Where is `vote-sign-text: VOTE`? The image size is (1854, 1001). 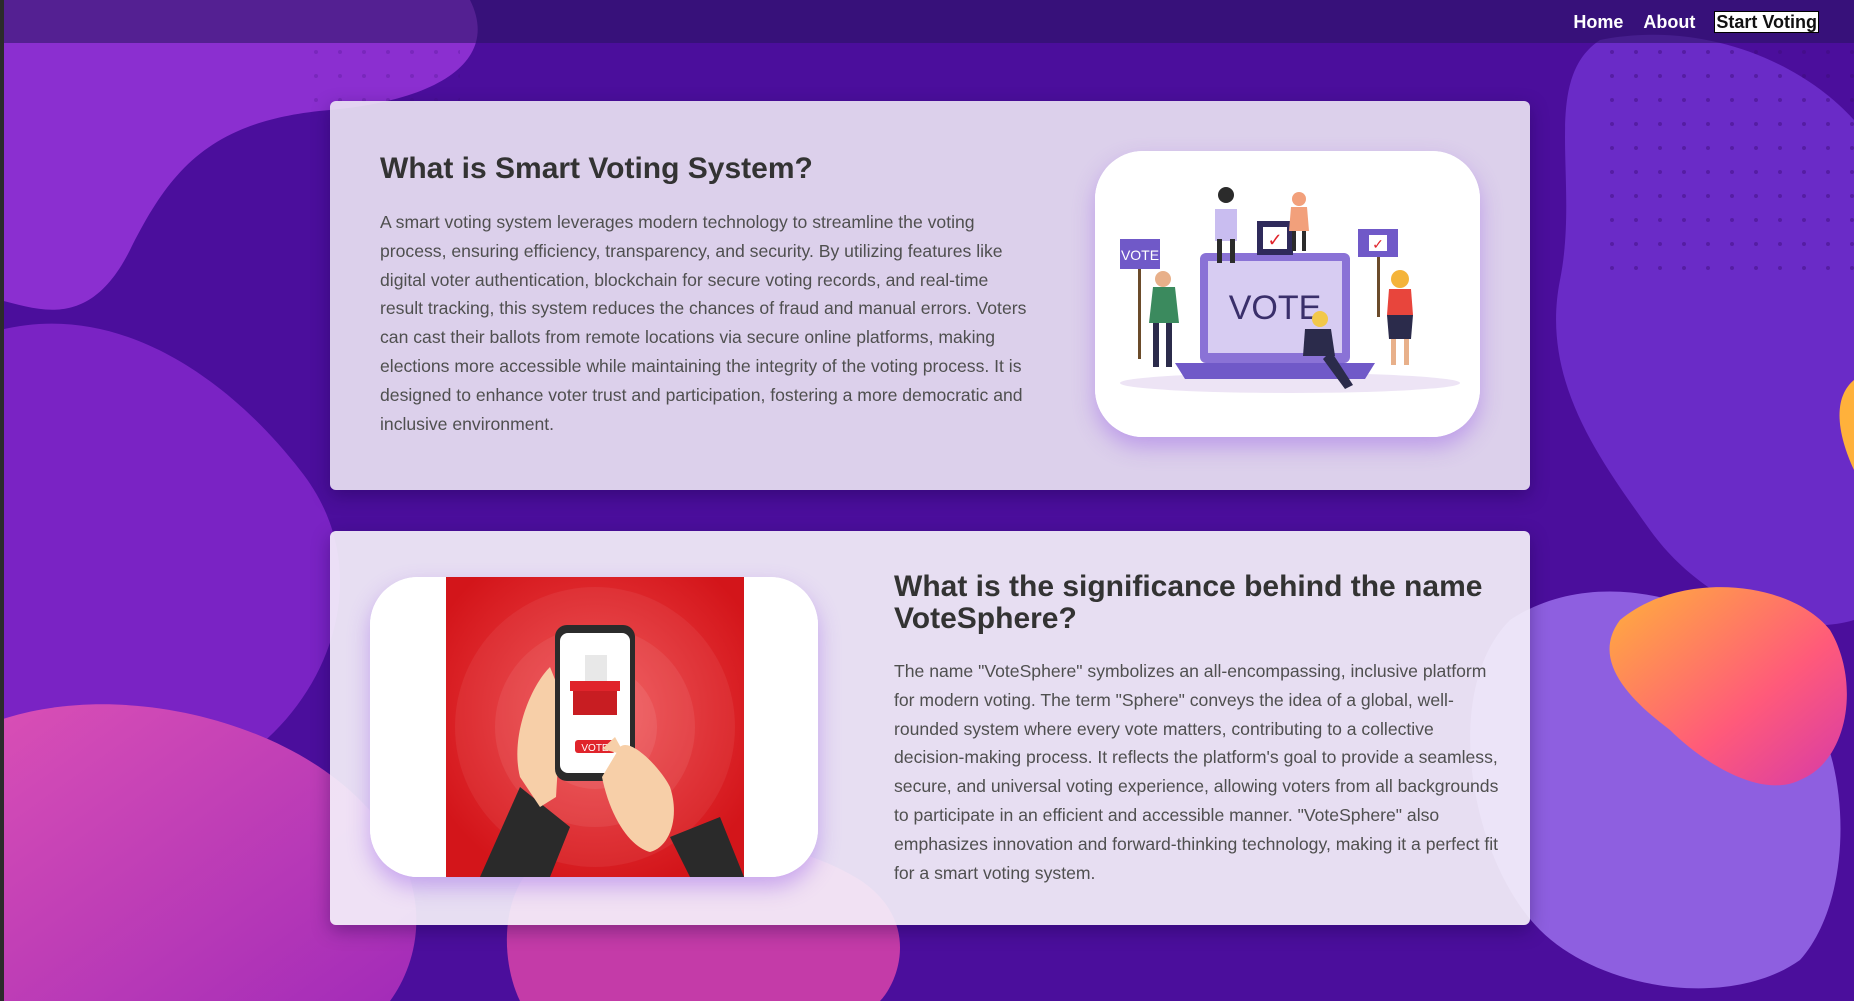 vote-sign-text: VOTE is located at coordinates (1140, 255).